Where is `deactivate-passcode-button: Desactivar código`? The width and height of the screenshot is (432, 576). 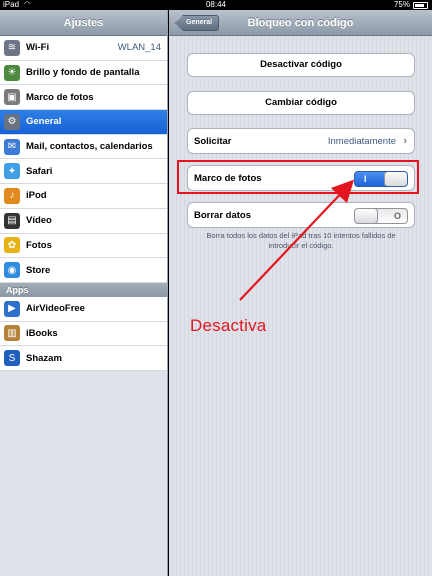 deactivate-passcode-button: Desactivar código is located at coordinates (301, 65).